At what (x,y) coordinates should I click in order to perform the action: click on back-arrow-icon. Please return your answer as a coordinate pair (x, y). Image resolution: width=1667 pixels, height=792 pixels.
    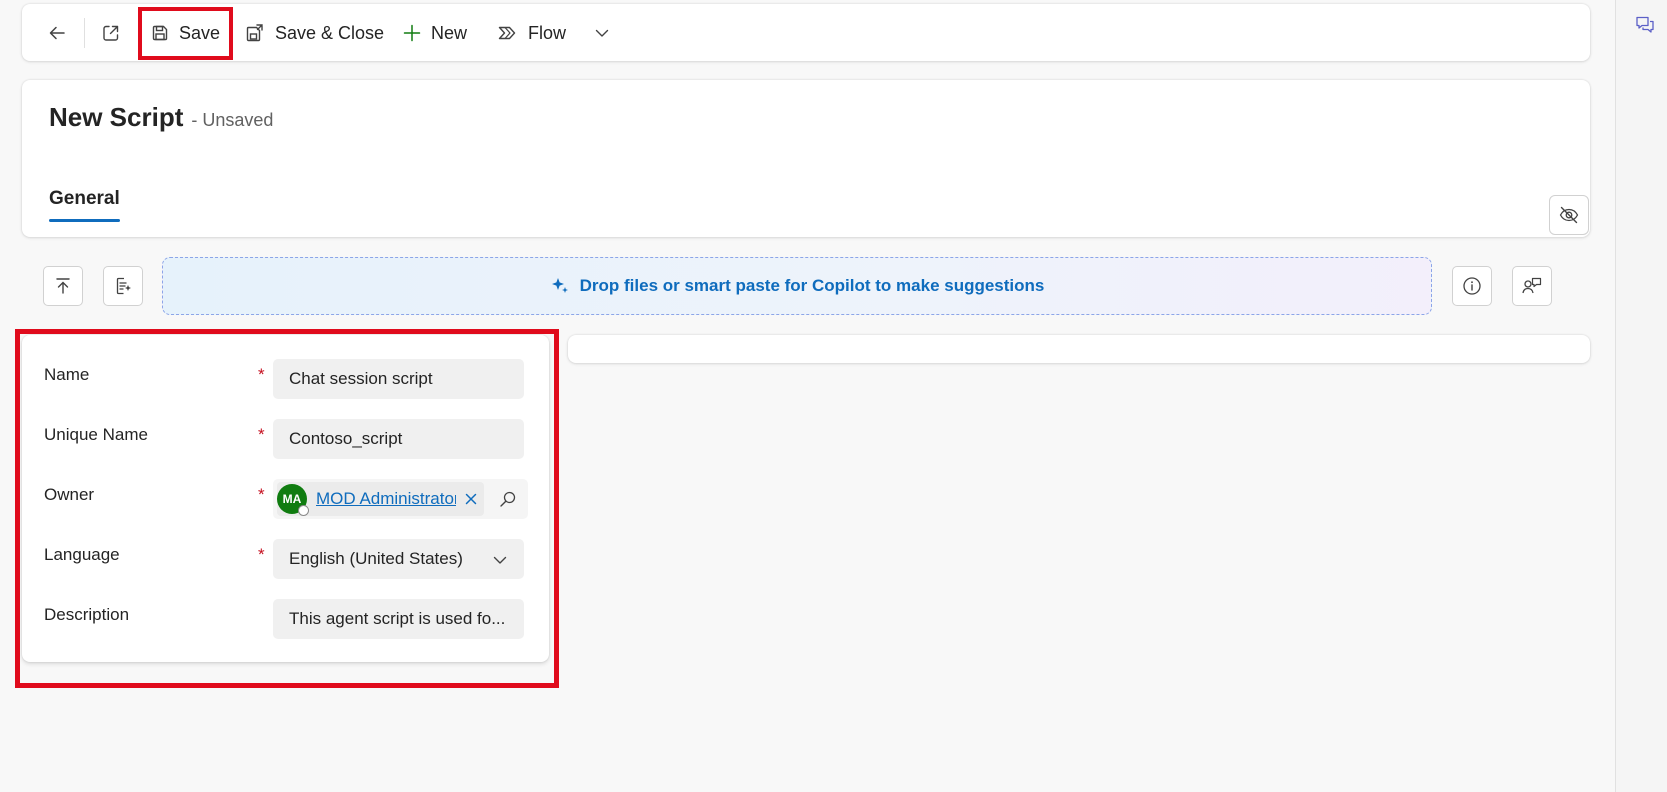
    Looking at the image, I should click on (57, 33).